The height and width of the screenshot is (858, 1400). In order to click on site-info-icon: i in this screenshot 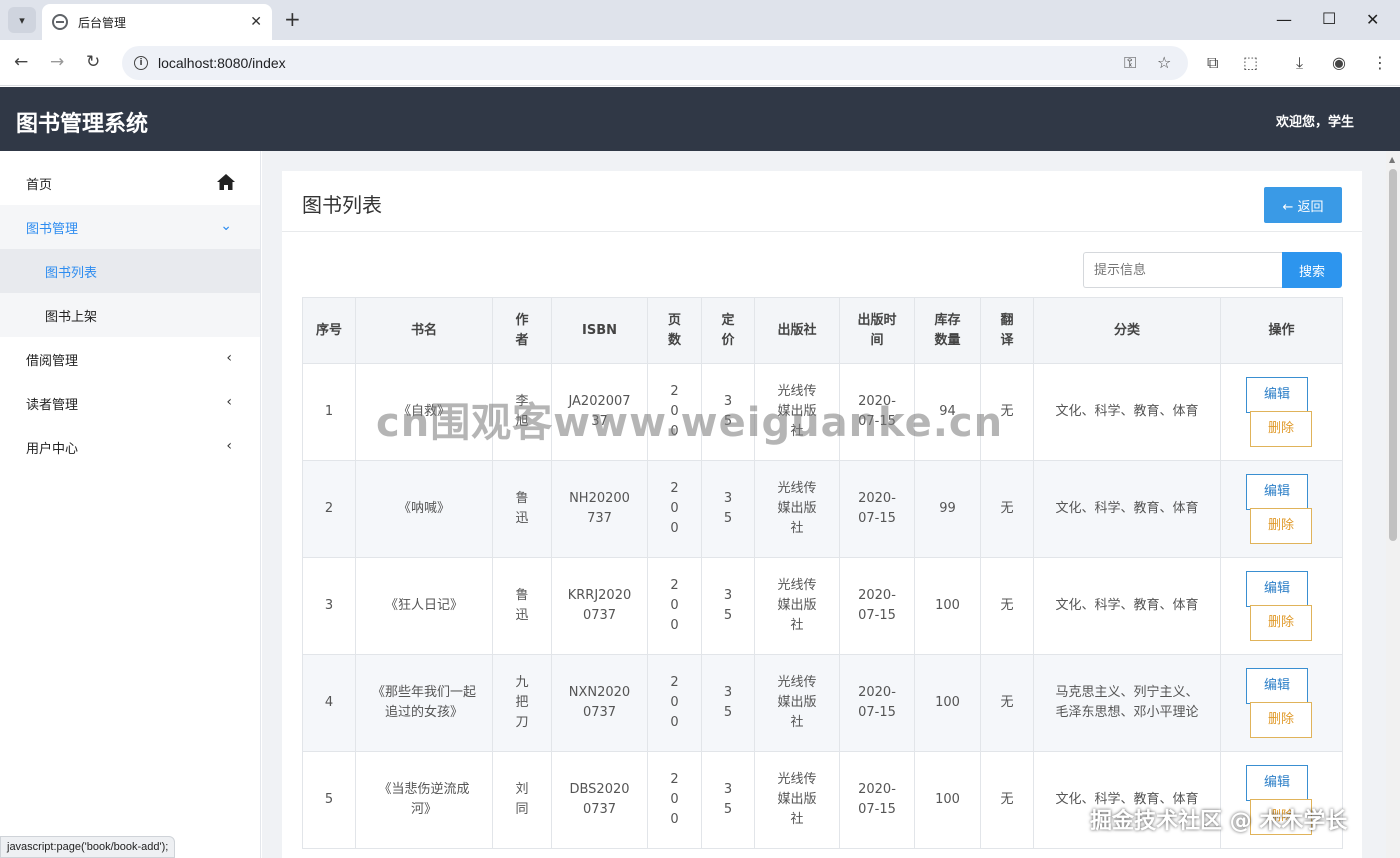, I will do `click(141, 63)`.